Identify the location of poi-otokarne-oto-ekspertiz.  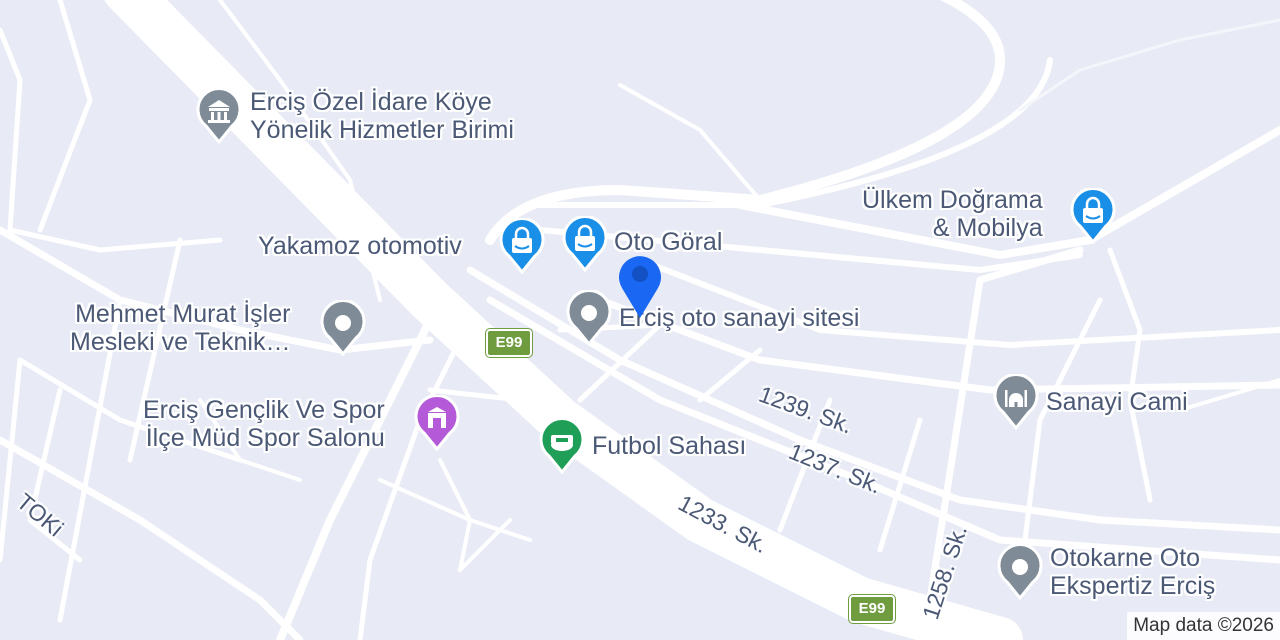
(1020, 574).